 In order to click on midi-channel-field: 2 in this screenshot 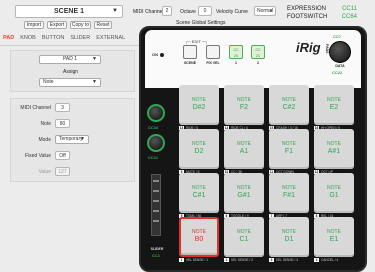, I will do `click(167, 11)`.